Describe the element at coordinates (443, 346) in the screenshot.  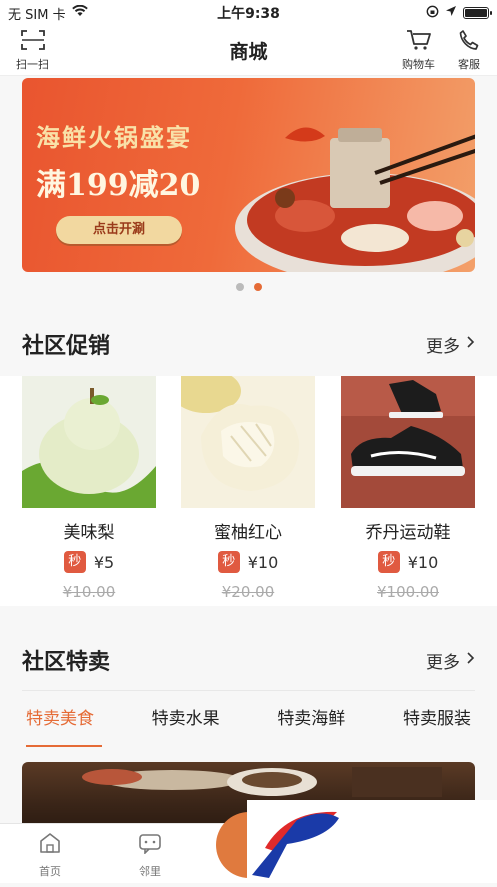
I see `promo-more-label: 更多` at that location.